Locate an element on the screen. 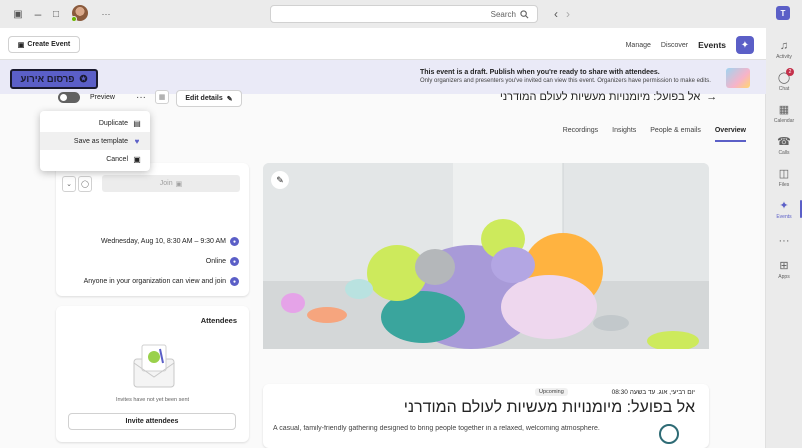 This screenshot has height=448, width=802. user-avatar is located at coordinates (79, 13).